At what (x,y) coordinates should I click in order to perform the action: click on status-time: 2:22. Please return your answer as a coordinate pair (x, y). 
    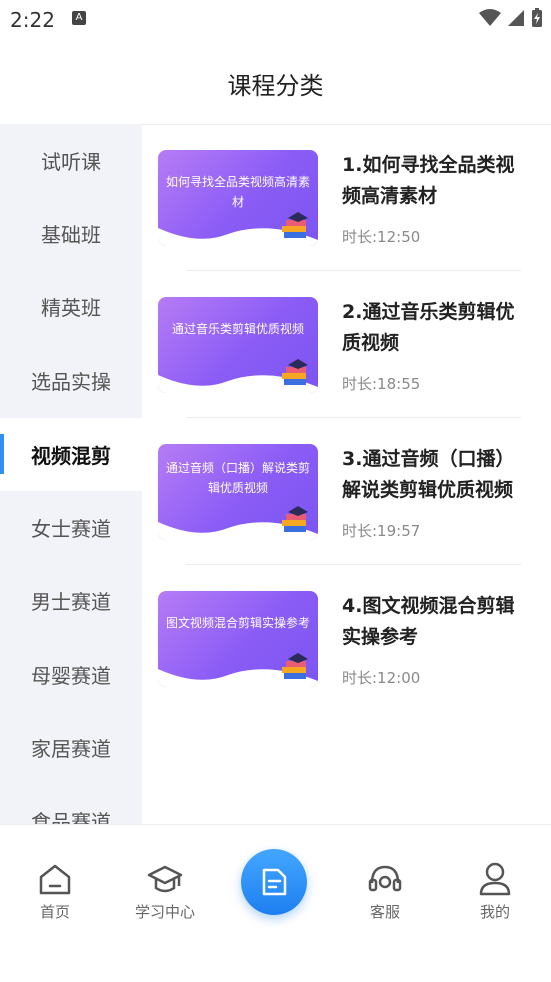
    Looking at the image, I should click on (32, 20).